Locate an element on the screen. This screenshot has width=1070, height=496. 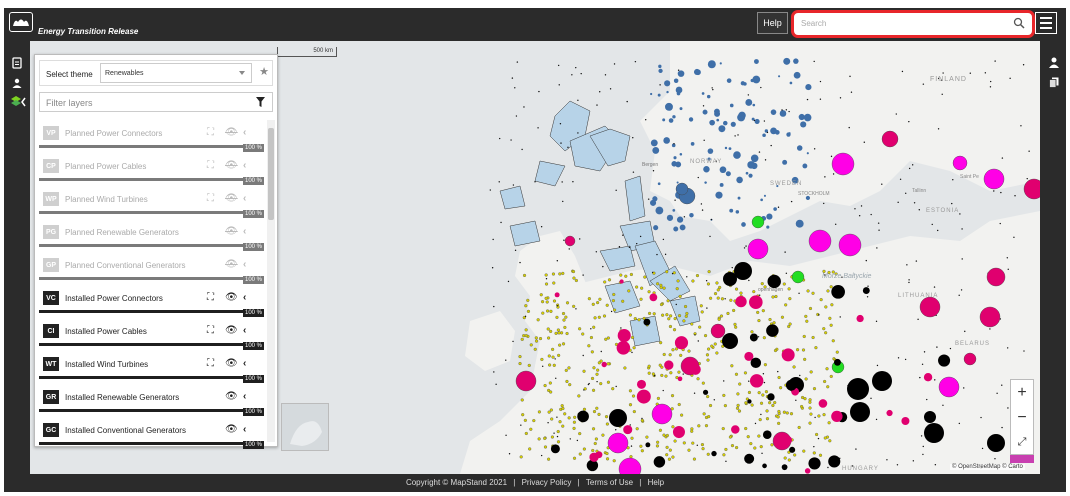
layer-row: CI Installed Power Cables ⛶ 👁 ‹ 100 % is located at coordinates (152, 334).